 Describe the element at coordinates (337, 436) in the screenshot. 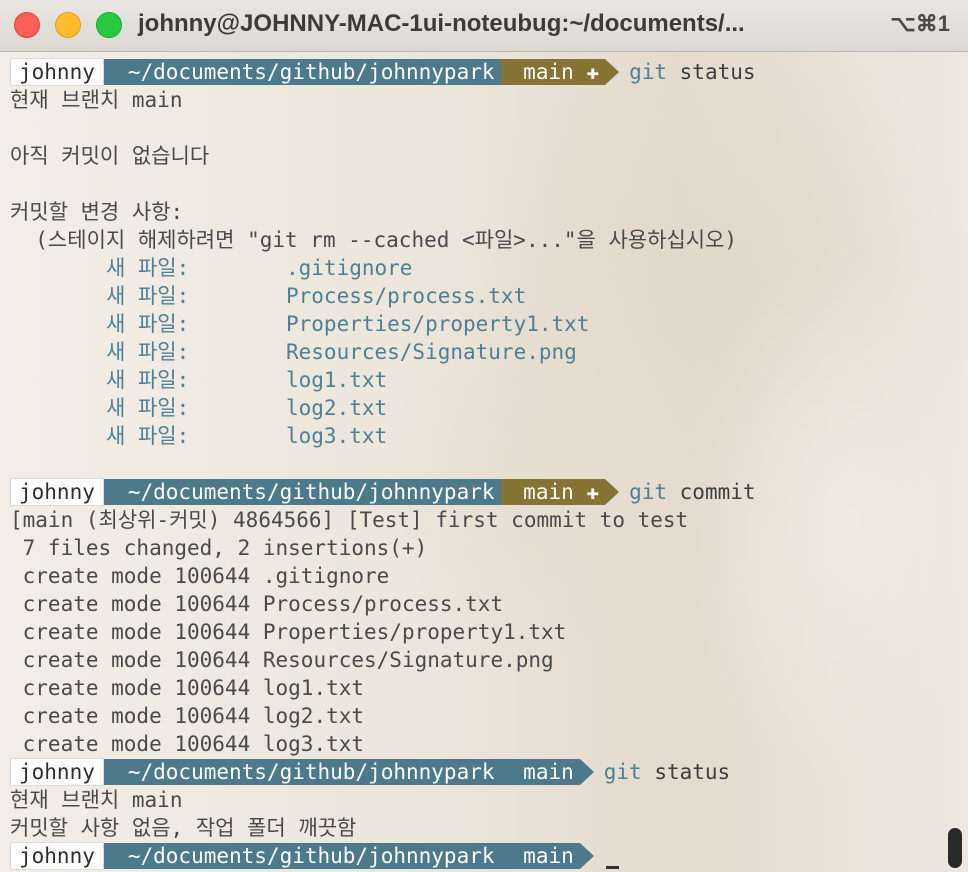

I see `new-file-path: log3.txt` at that location.